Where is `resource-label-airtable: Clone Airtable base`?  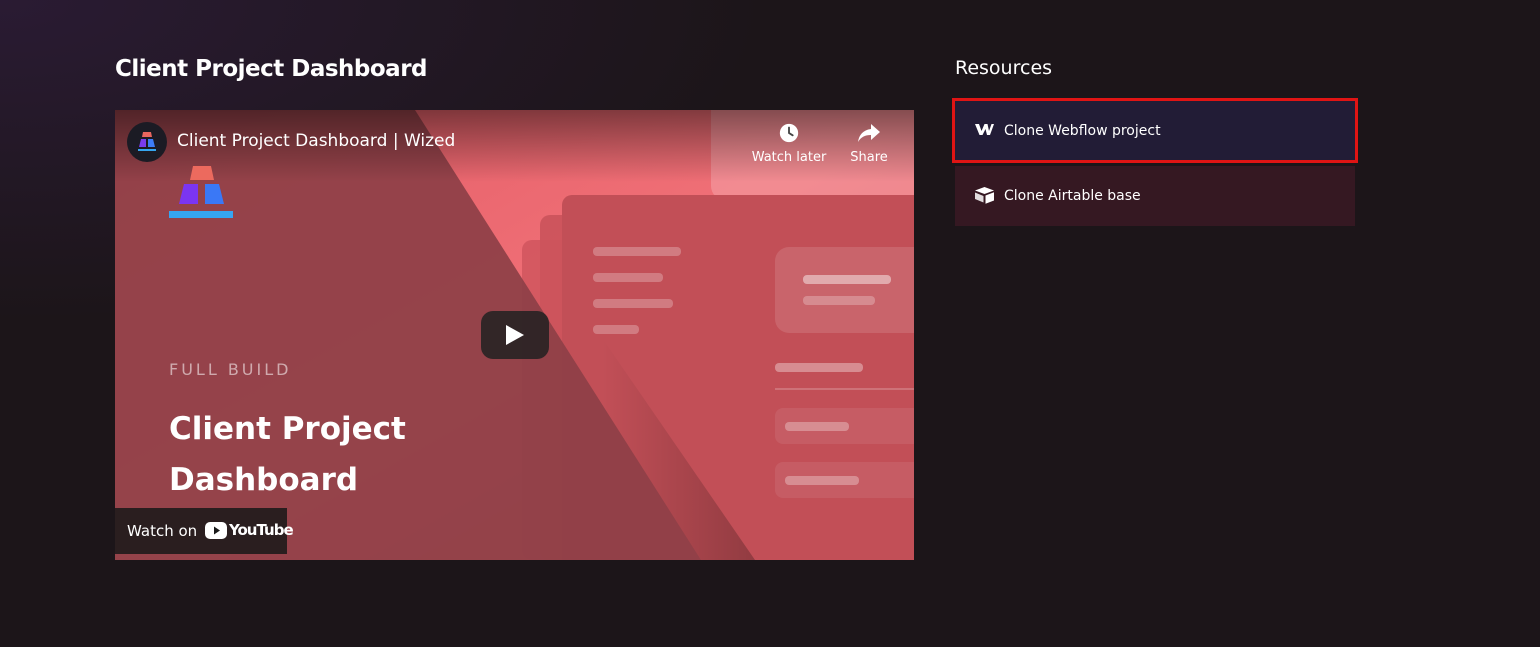
resource-label-airtable: Clone Airtable base is located at coordinates (1072, 196).